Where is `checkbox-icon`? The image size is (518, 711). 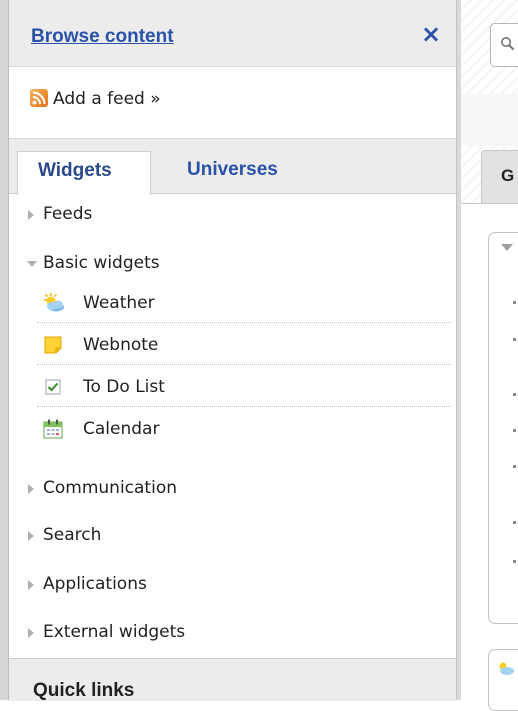
checkbox-icon is located at coordinates (53, 387).